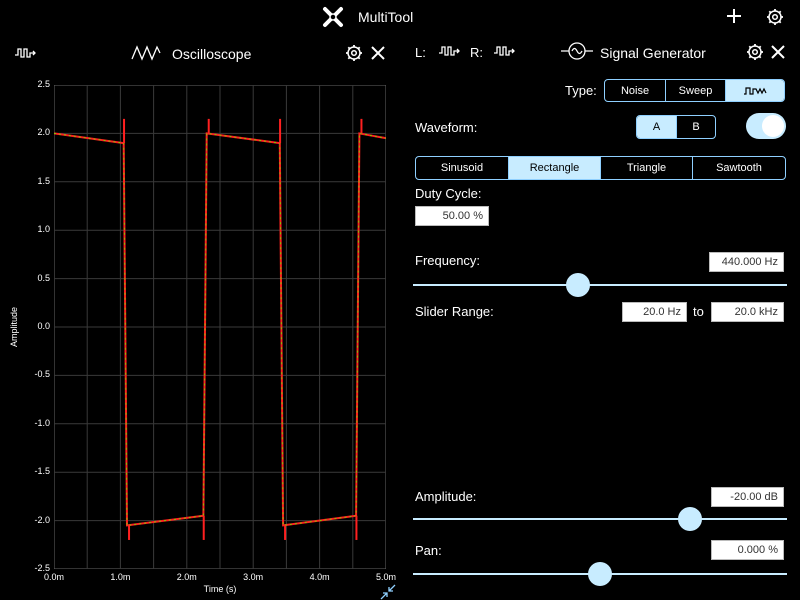 The height and width of the screenshot is (600, 800). I want to click on x-tick-label: 1.0m, so click(120, 577).